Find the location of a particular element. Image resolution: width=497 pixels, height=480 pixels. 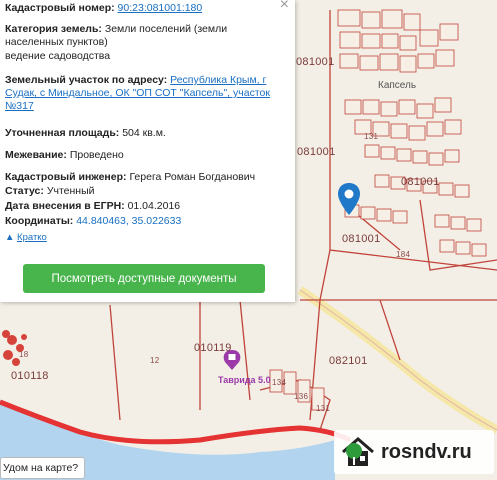

parcel-label: 010119 is located at coordinates (213, 348).